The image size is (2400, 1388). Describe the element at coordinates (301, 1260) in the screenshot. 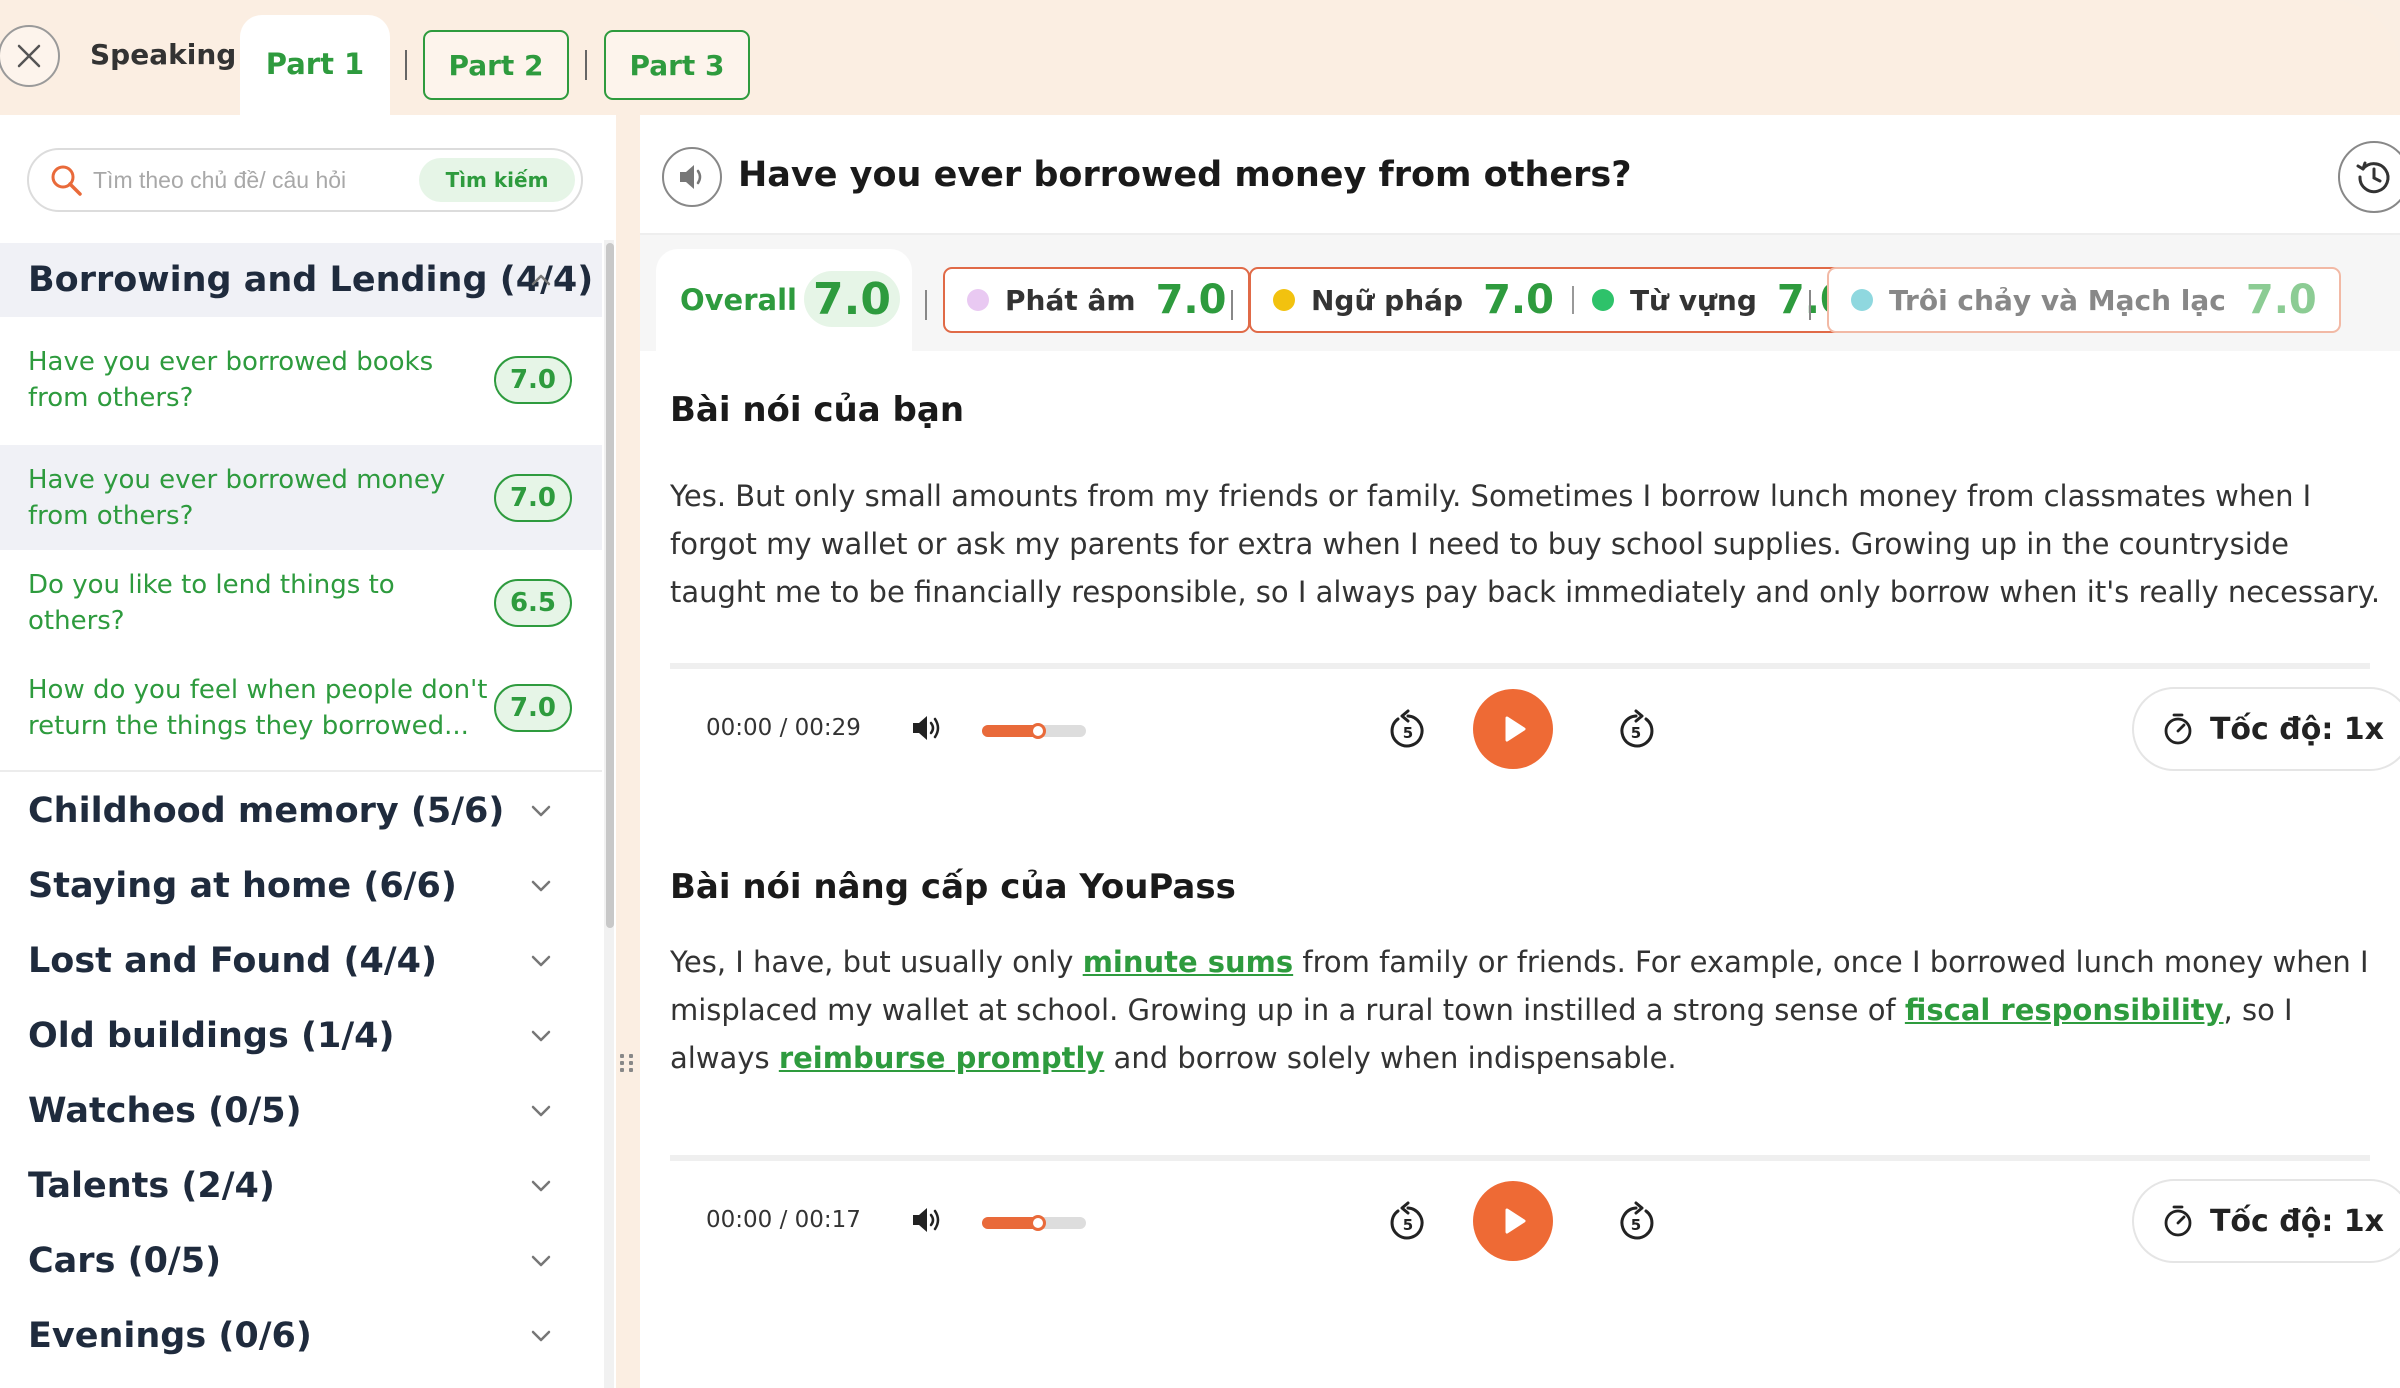

I see `topic-group: Cars (0/5)` at that location.